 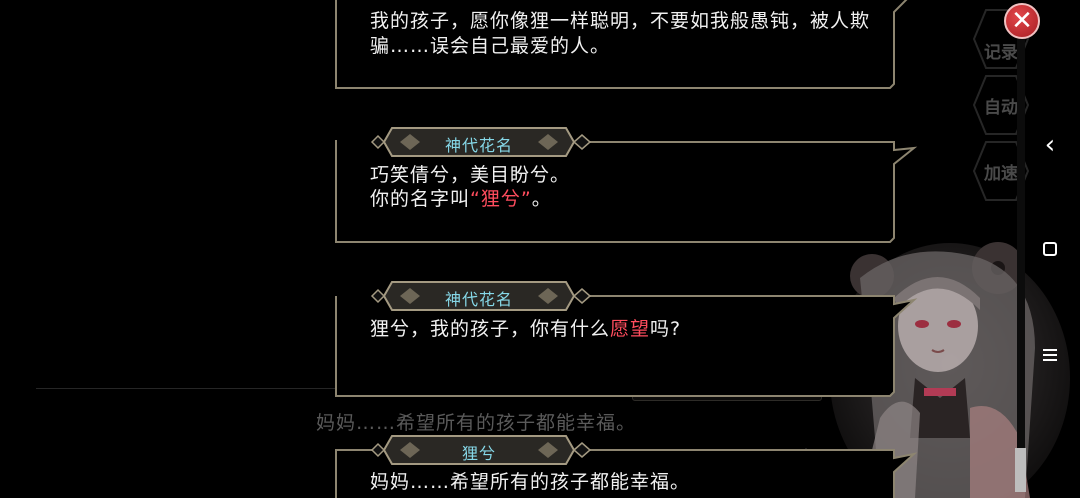 I want to click on nav-back-button: ‹, so click(x=1050, y=145).